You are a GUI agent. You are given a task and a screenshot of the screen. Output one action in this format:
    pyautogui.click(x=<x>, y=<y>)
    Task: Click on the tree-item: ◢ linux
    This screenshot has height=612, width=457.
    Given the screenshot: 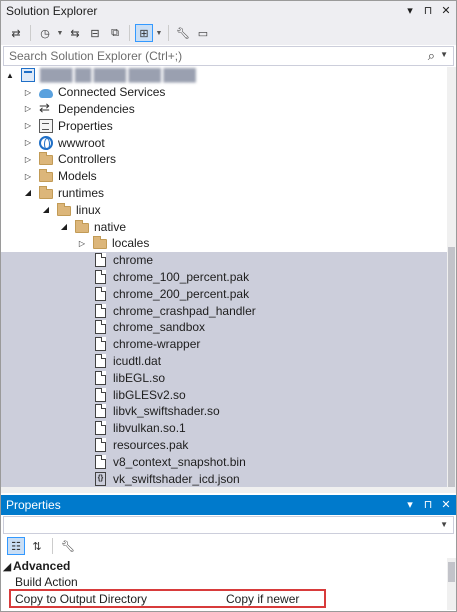 What is the action you would take?
    pyautogui.click(x=224, y=209)
    